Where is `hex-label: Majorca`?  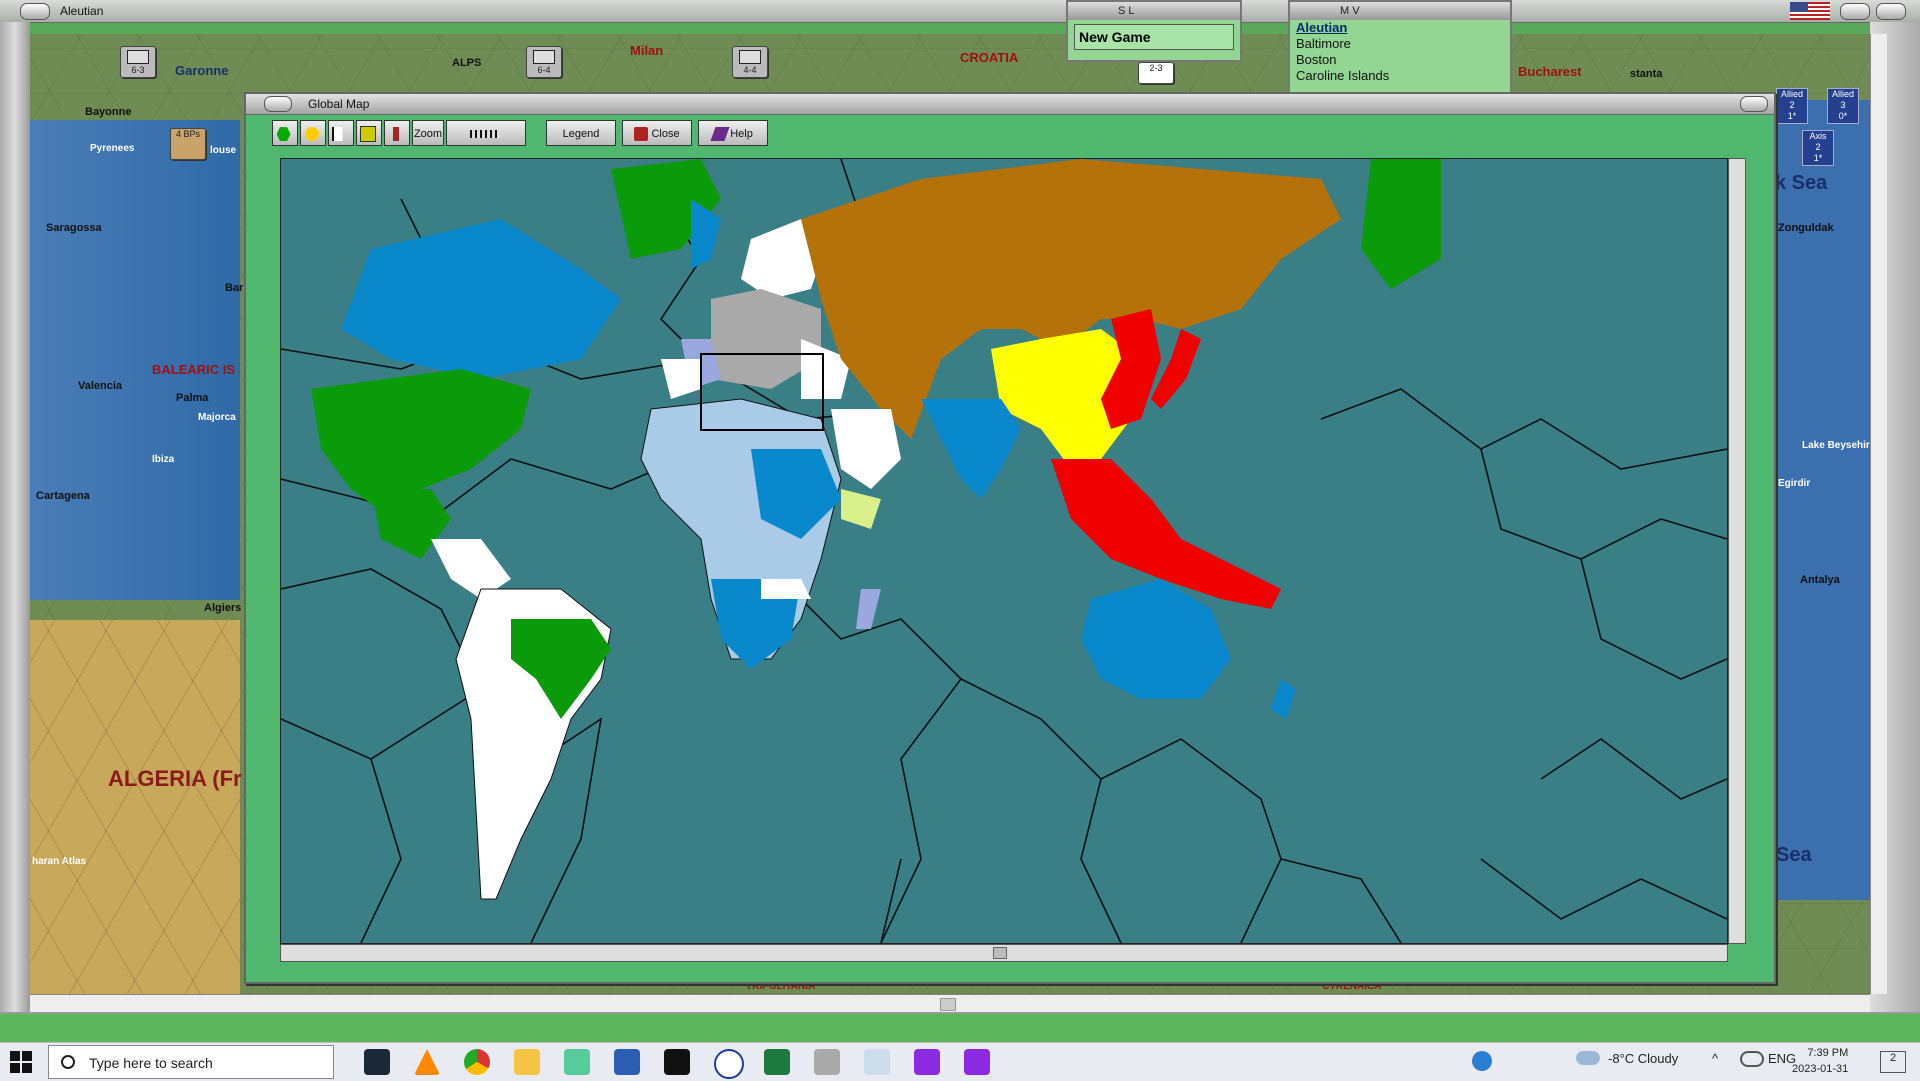 hex-label: Majorca is located at coordinates (217, 417).